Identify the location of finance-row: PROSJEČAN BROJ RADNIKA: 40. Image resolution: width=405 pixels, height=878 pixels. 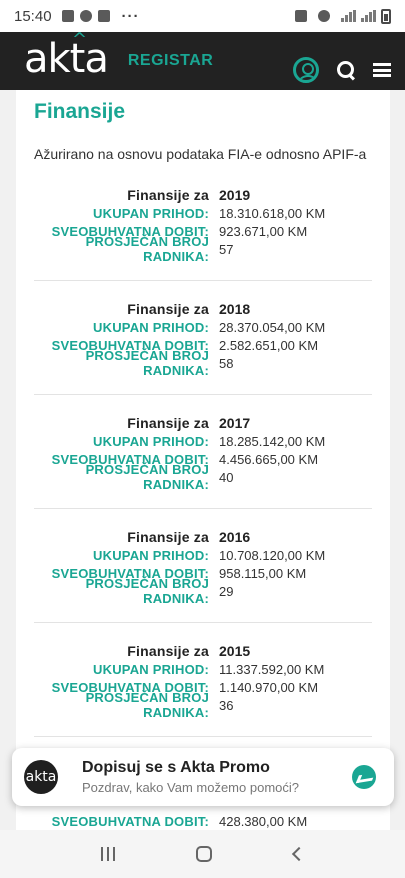
(203, 477).